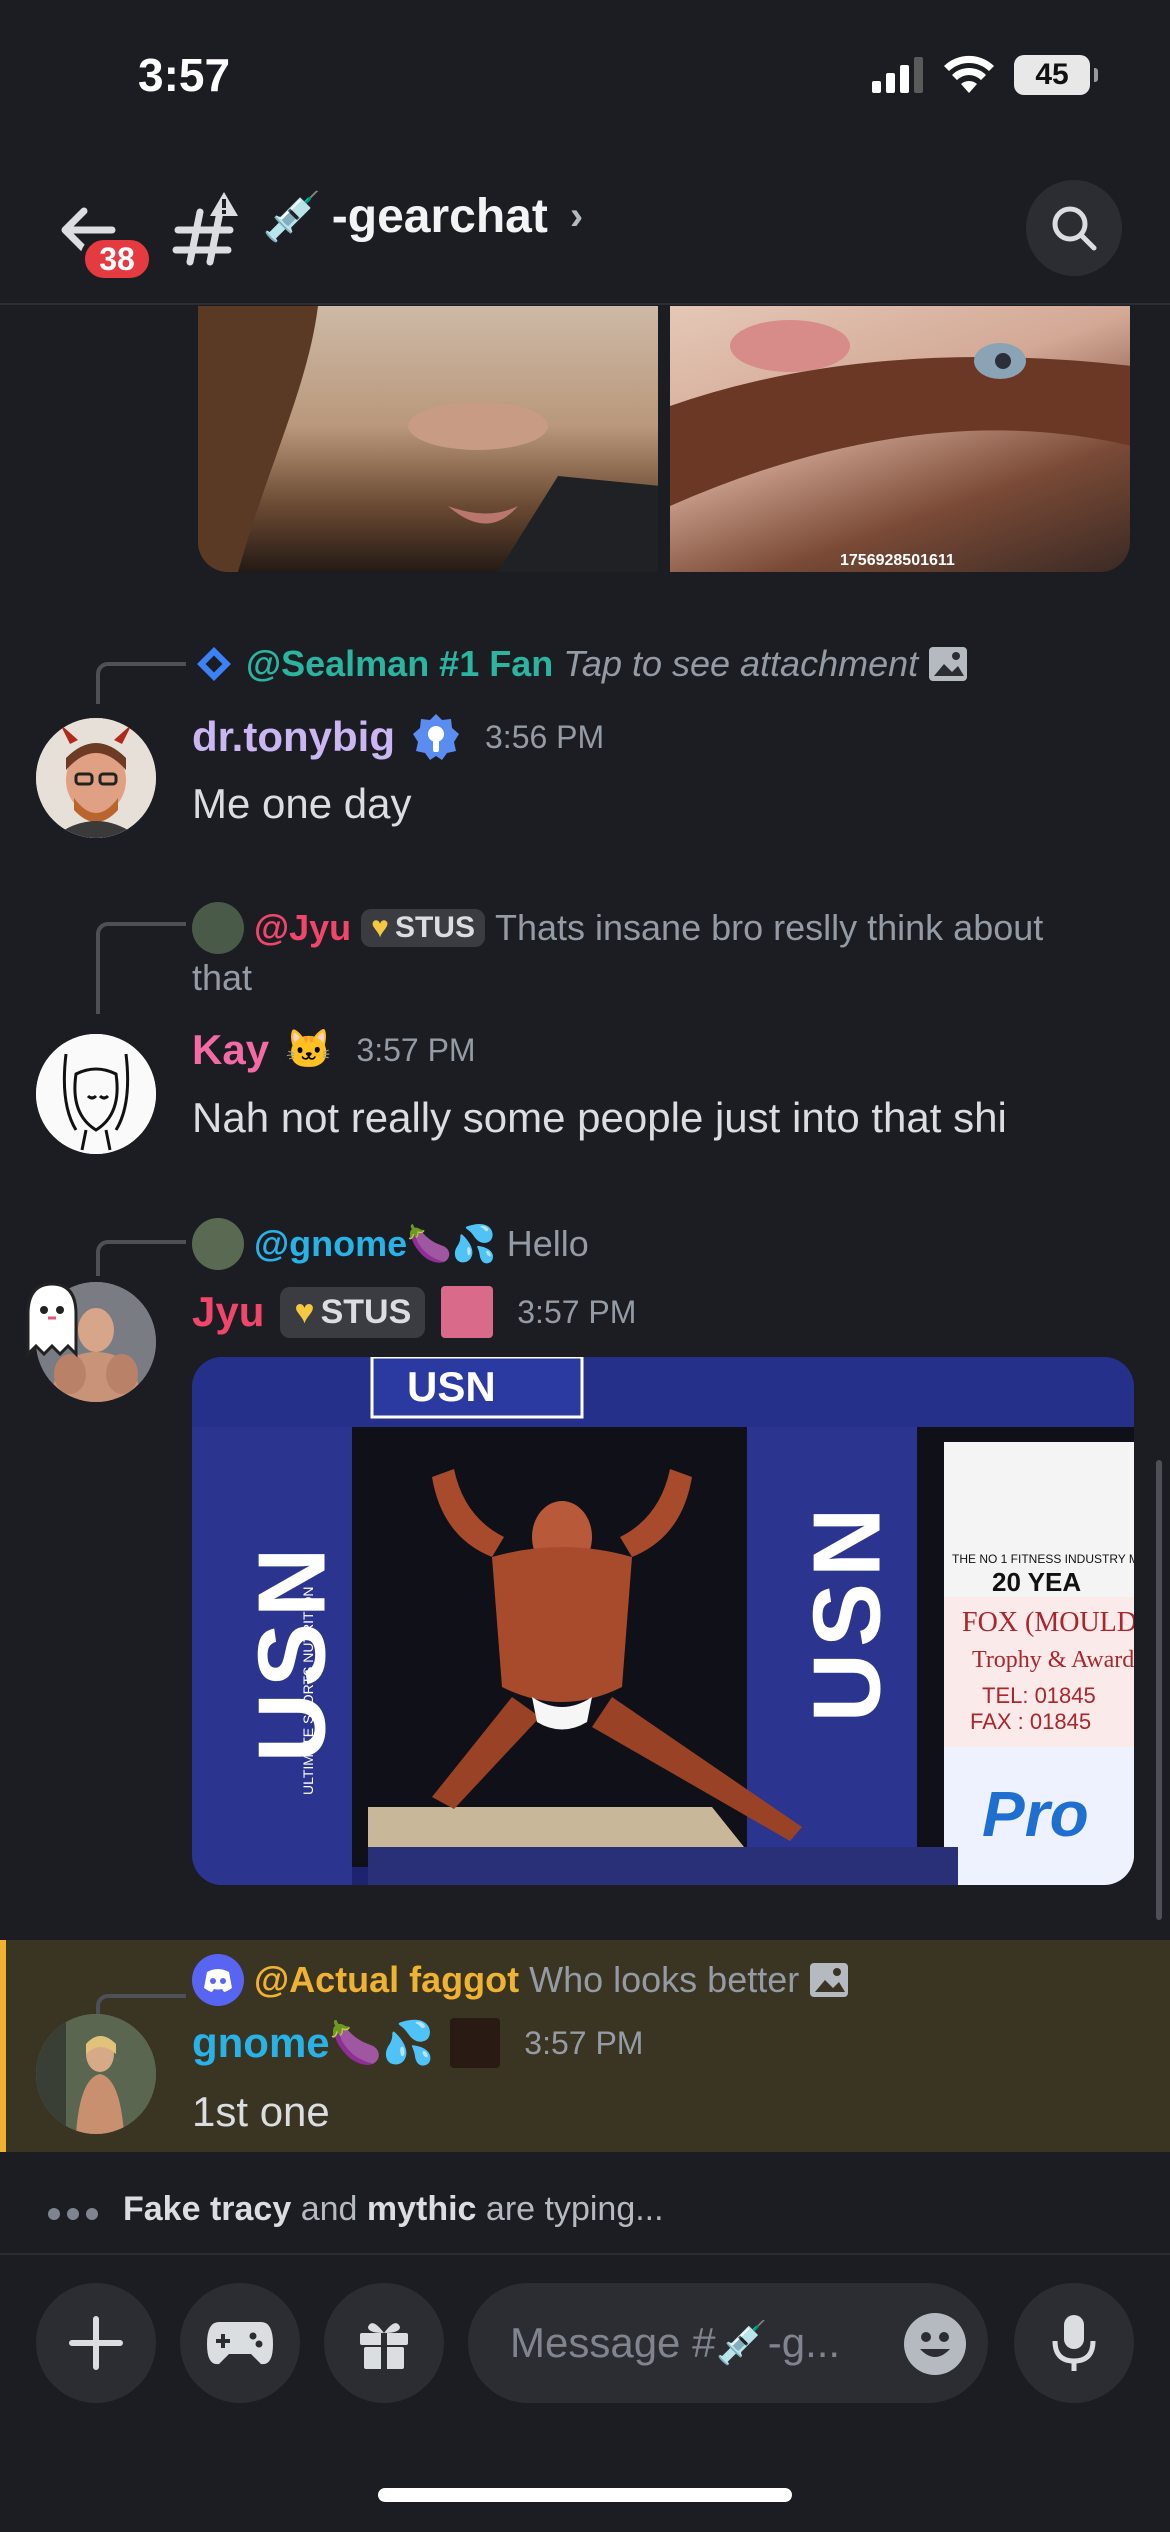 Image resolution: width=1170 pixels, height=2532 pixels. I want to click on gamepad-icon, so click(240, 2343).